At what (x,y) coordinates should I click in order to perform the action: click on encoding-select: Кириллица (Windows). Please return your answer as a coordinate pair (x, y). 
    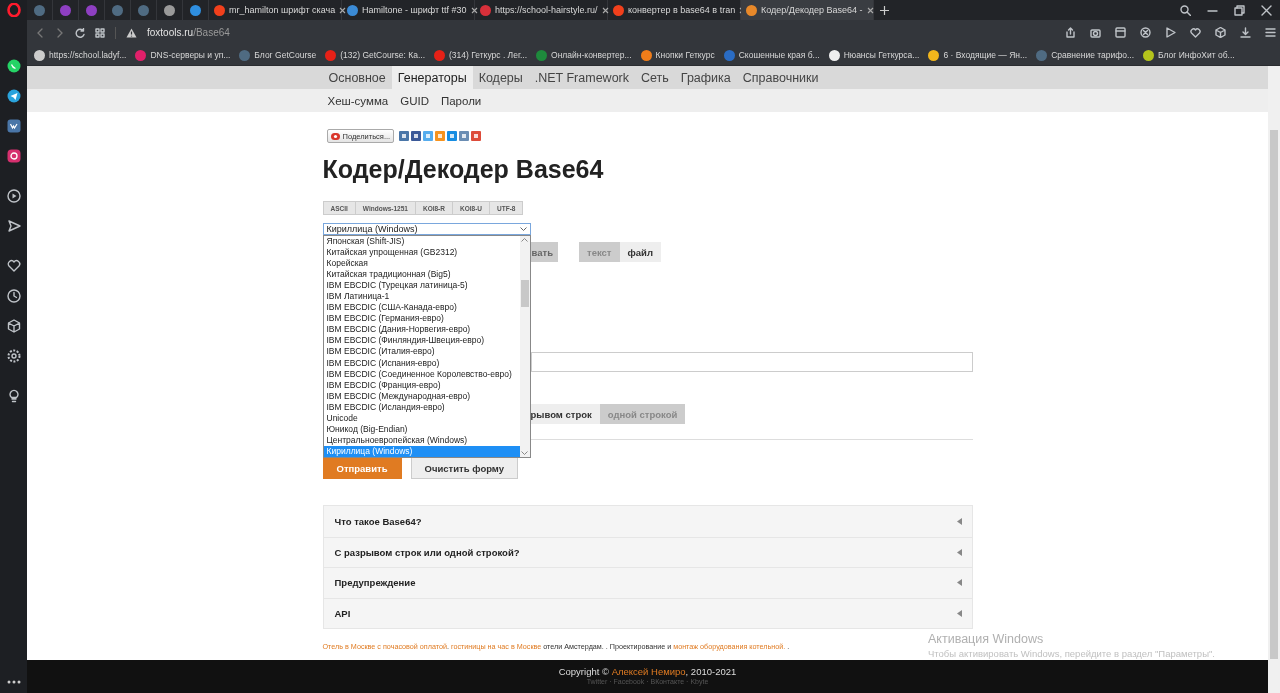
    Looking at the image, I should click on (426, 229).